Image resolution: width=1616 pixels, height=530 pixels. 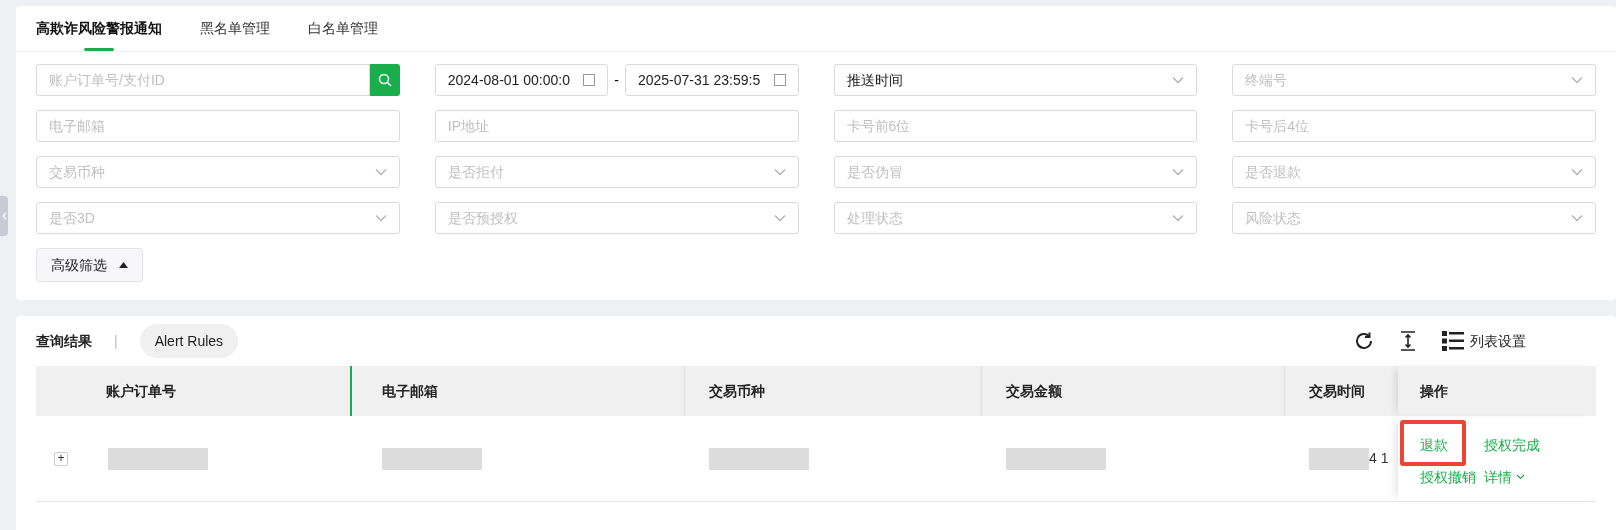 I want to click on select-field: 是否预授权, so click(x=616, y=218).